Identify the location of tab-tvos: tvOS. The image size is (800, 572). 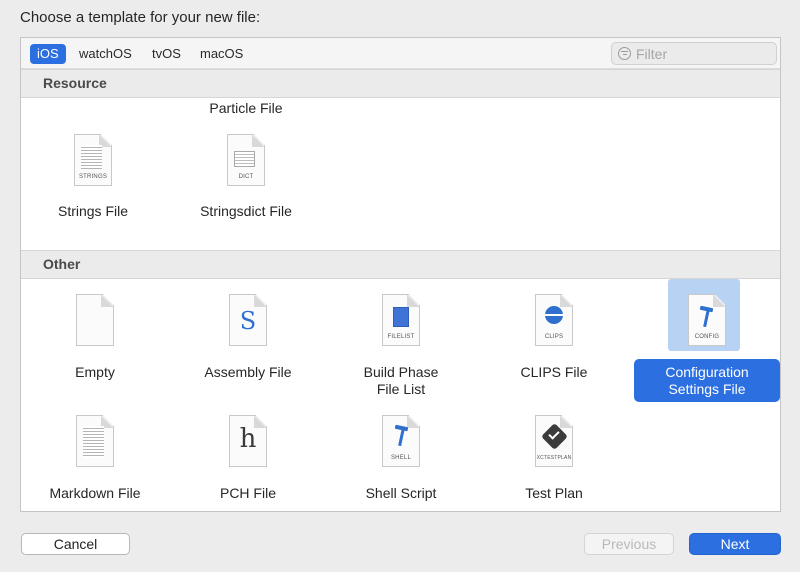
(166, 54).